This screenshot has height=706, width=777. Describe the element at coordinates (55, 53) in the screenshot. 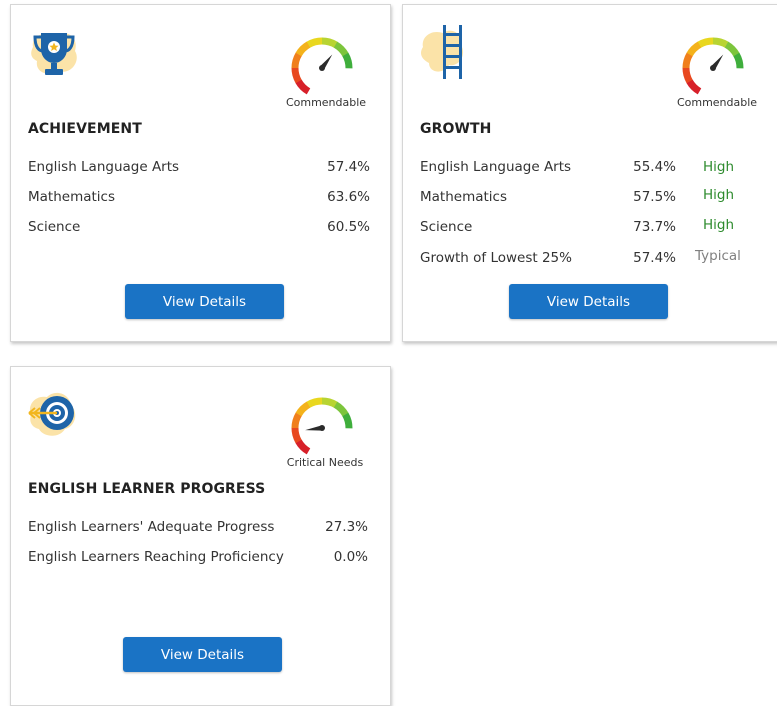

I see `trophy-icon` at that location.